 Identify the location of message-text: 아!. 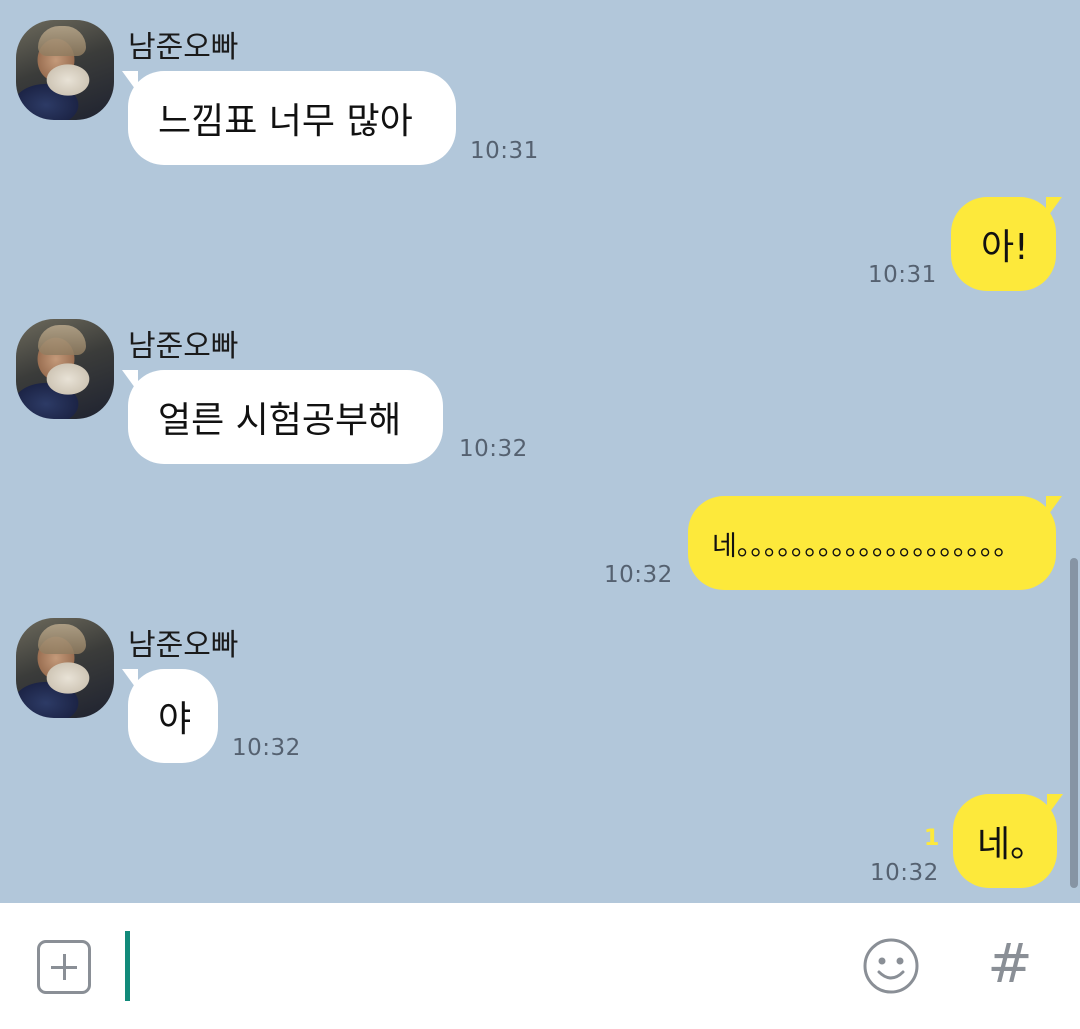
(1005, 247).